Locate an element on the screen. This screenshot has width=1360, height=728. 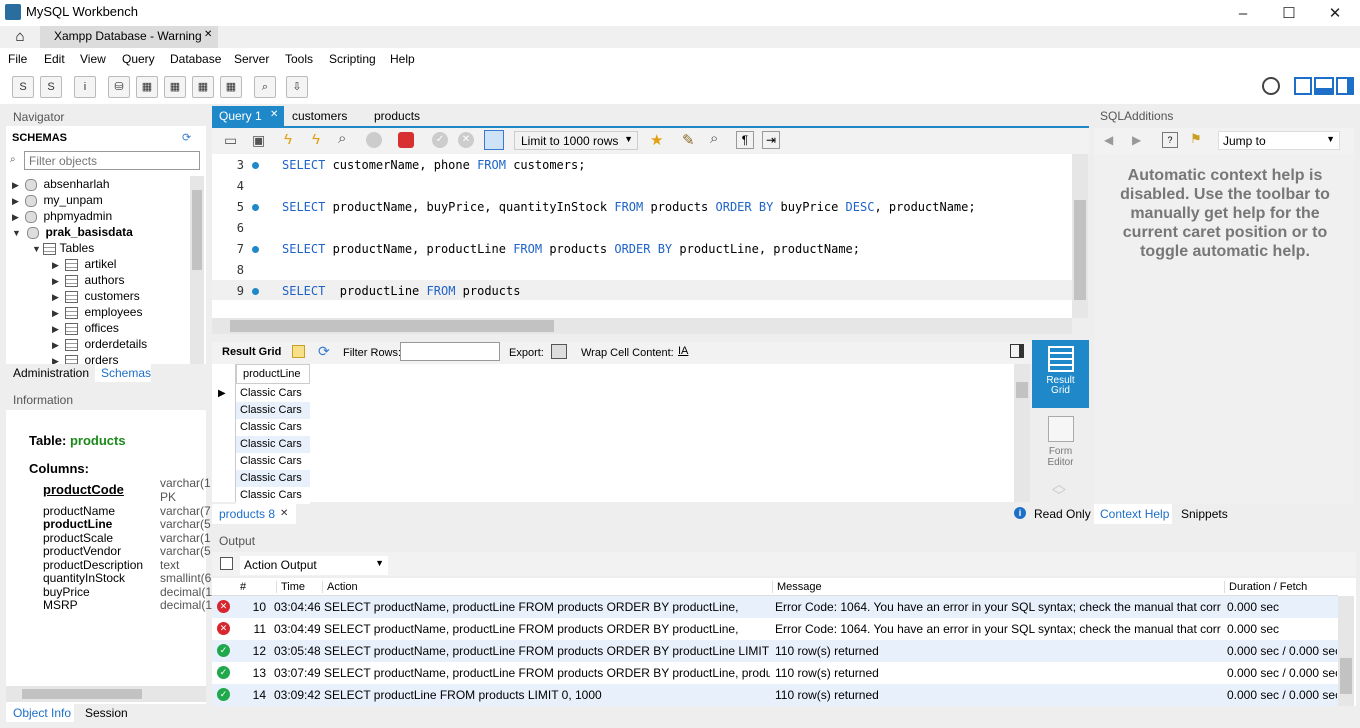
tab-products: products is located at coordinates (397, 116).